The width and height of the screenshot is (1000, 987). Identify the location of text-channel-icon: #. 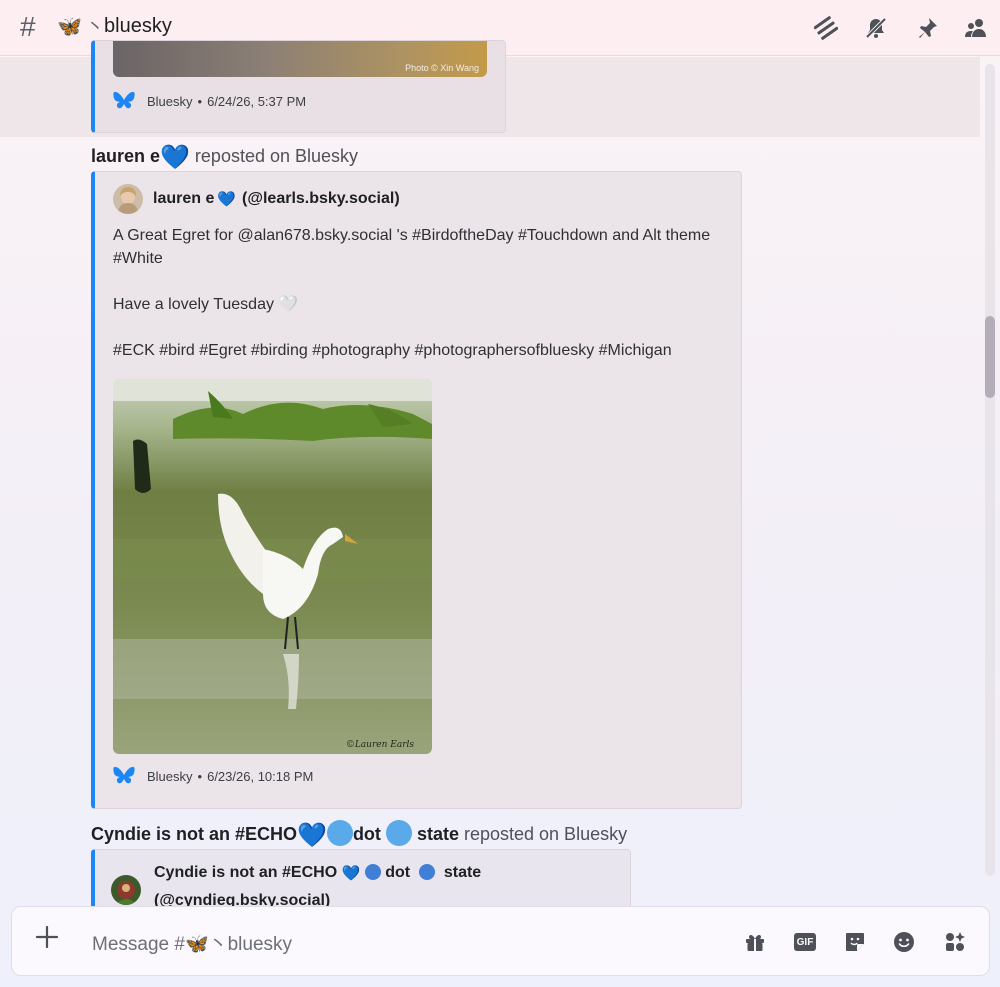
(28, 26).